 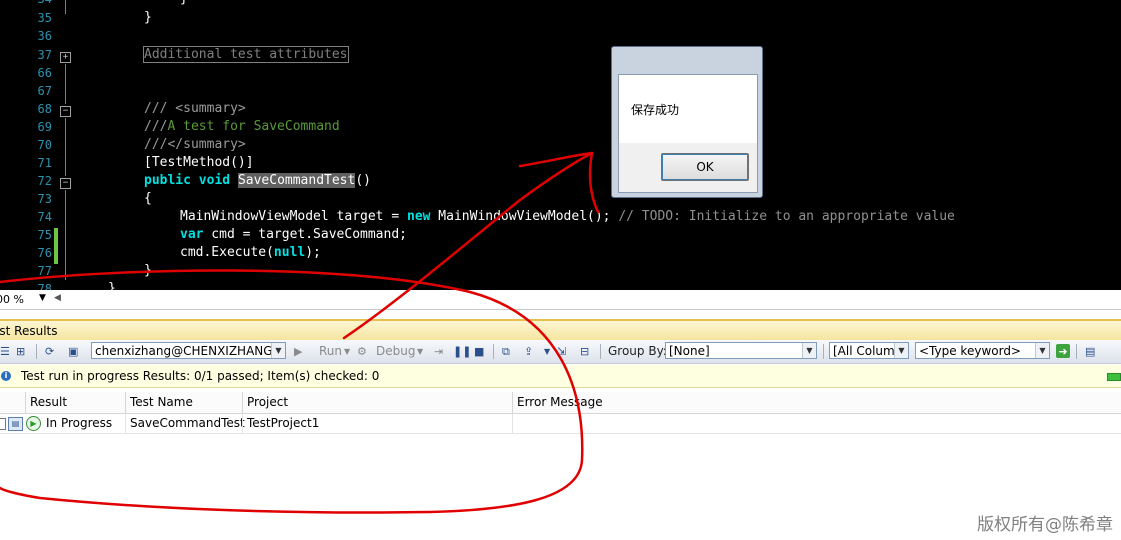 What do you see at coordinates (1063, 351) in the screenshot?
I see `apply-filter-icon: ➜` at bounding box center [1063, 351].